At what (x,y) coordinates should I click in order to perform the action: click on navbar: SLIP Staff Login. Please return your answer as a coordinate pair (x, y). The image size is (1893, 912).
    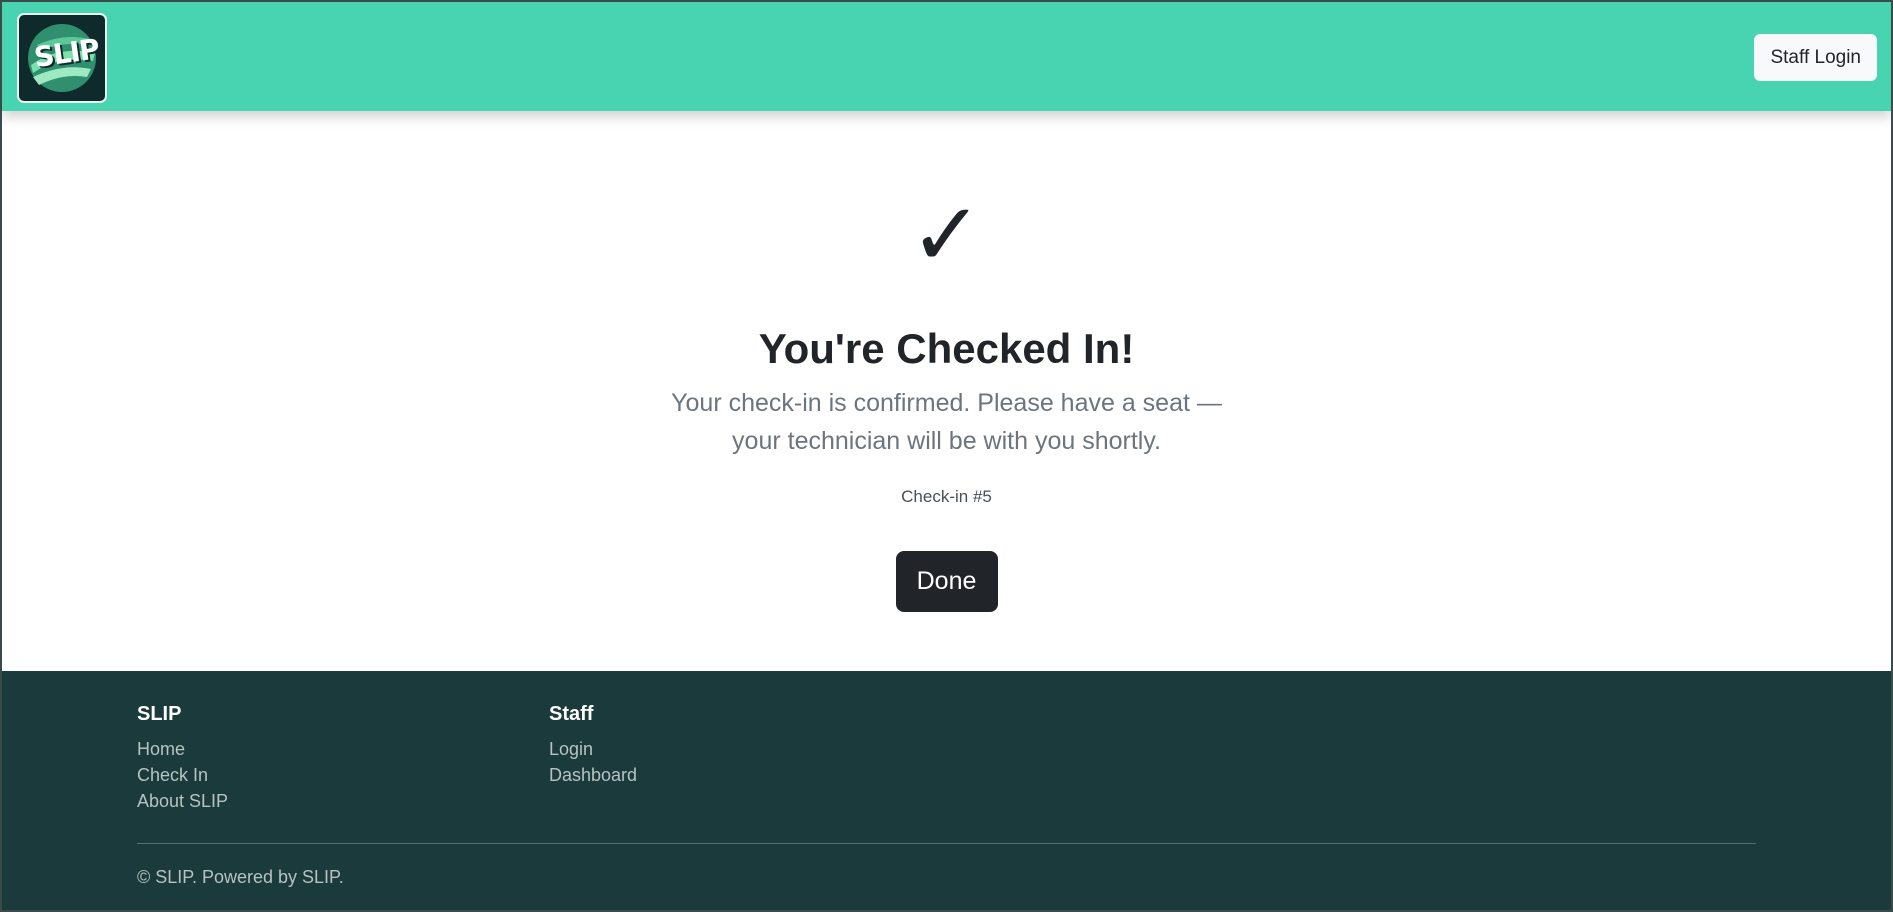
    Looking at the image, I should click on (946, 56).